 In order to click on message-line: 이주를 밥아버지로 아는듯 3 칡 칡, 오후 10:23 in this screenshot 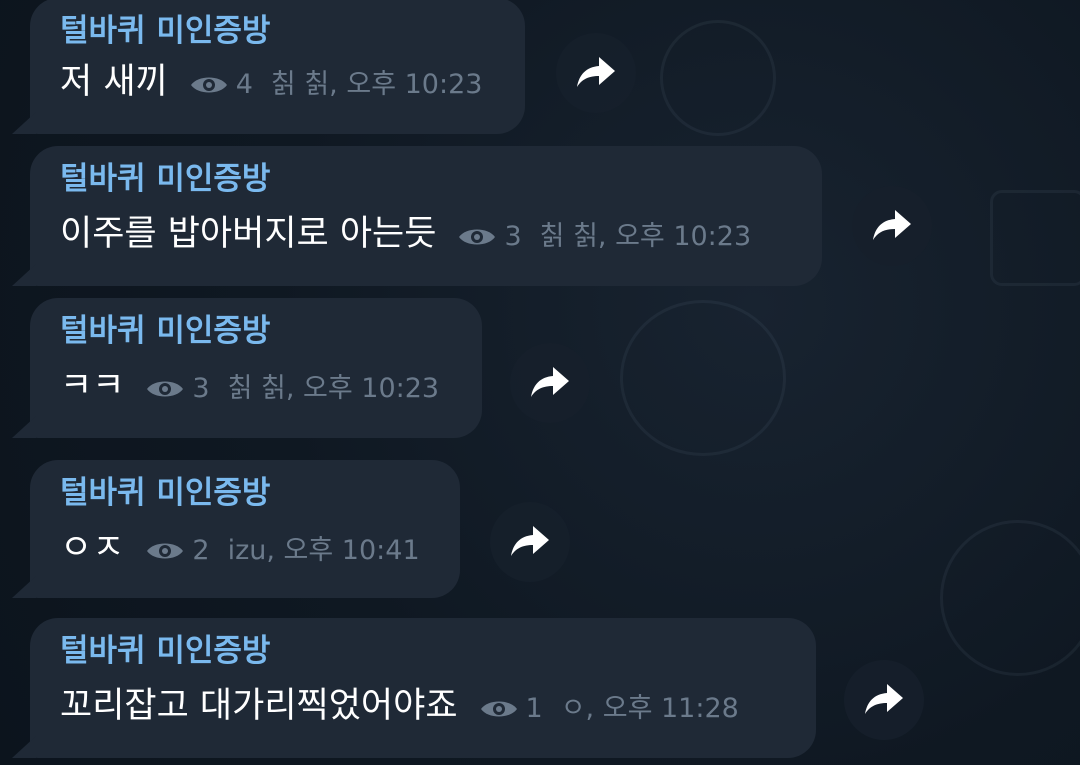, I will do `click(427, 234)`.